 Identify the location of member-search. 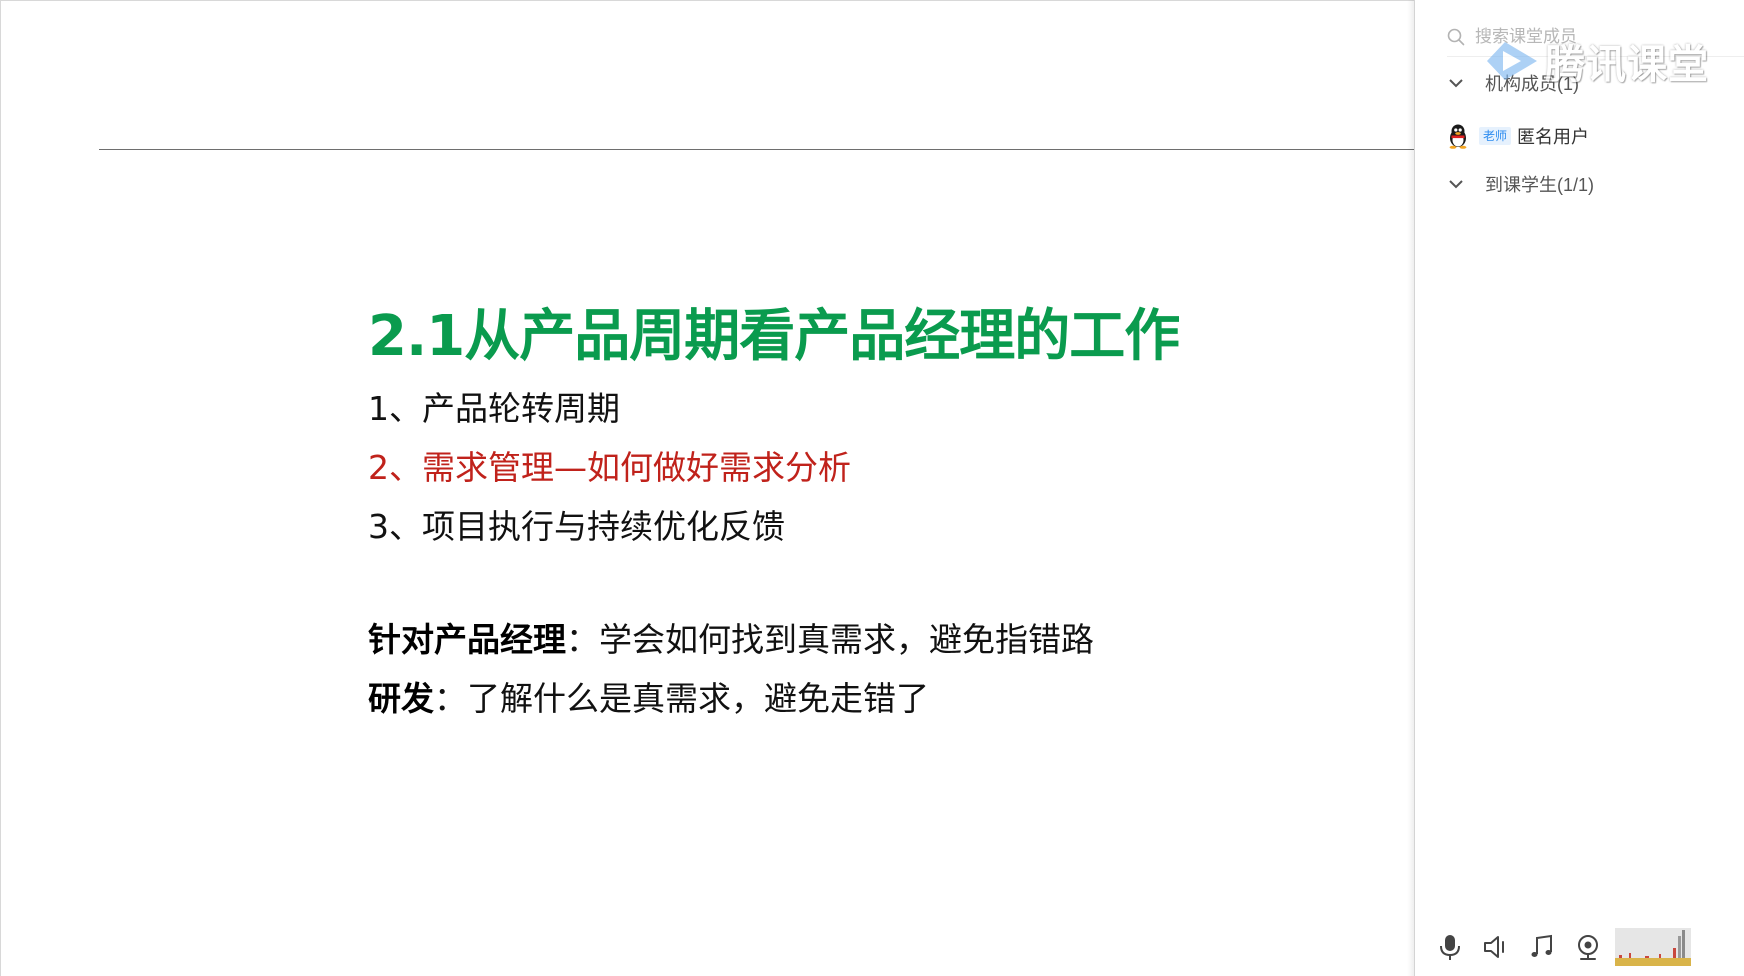
(1595, 37).